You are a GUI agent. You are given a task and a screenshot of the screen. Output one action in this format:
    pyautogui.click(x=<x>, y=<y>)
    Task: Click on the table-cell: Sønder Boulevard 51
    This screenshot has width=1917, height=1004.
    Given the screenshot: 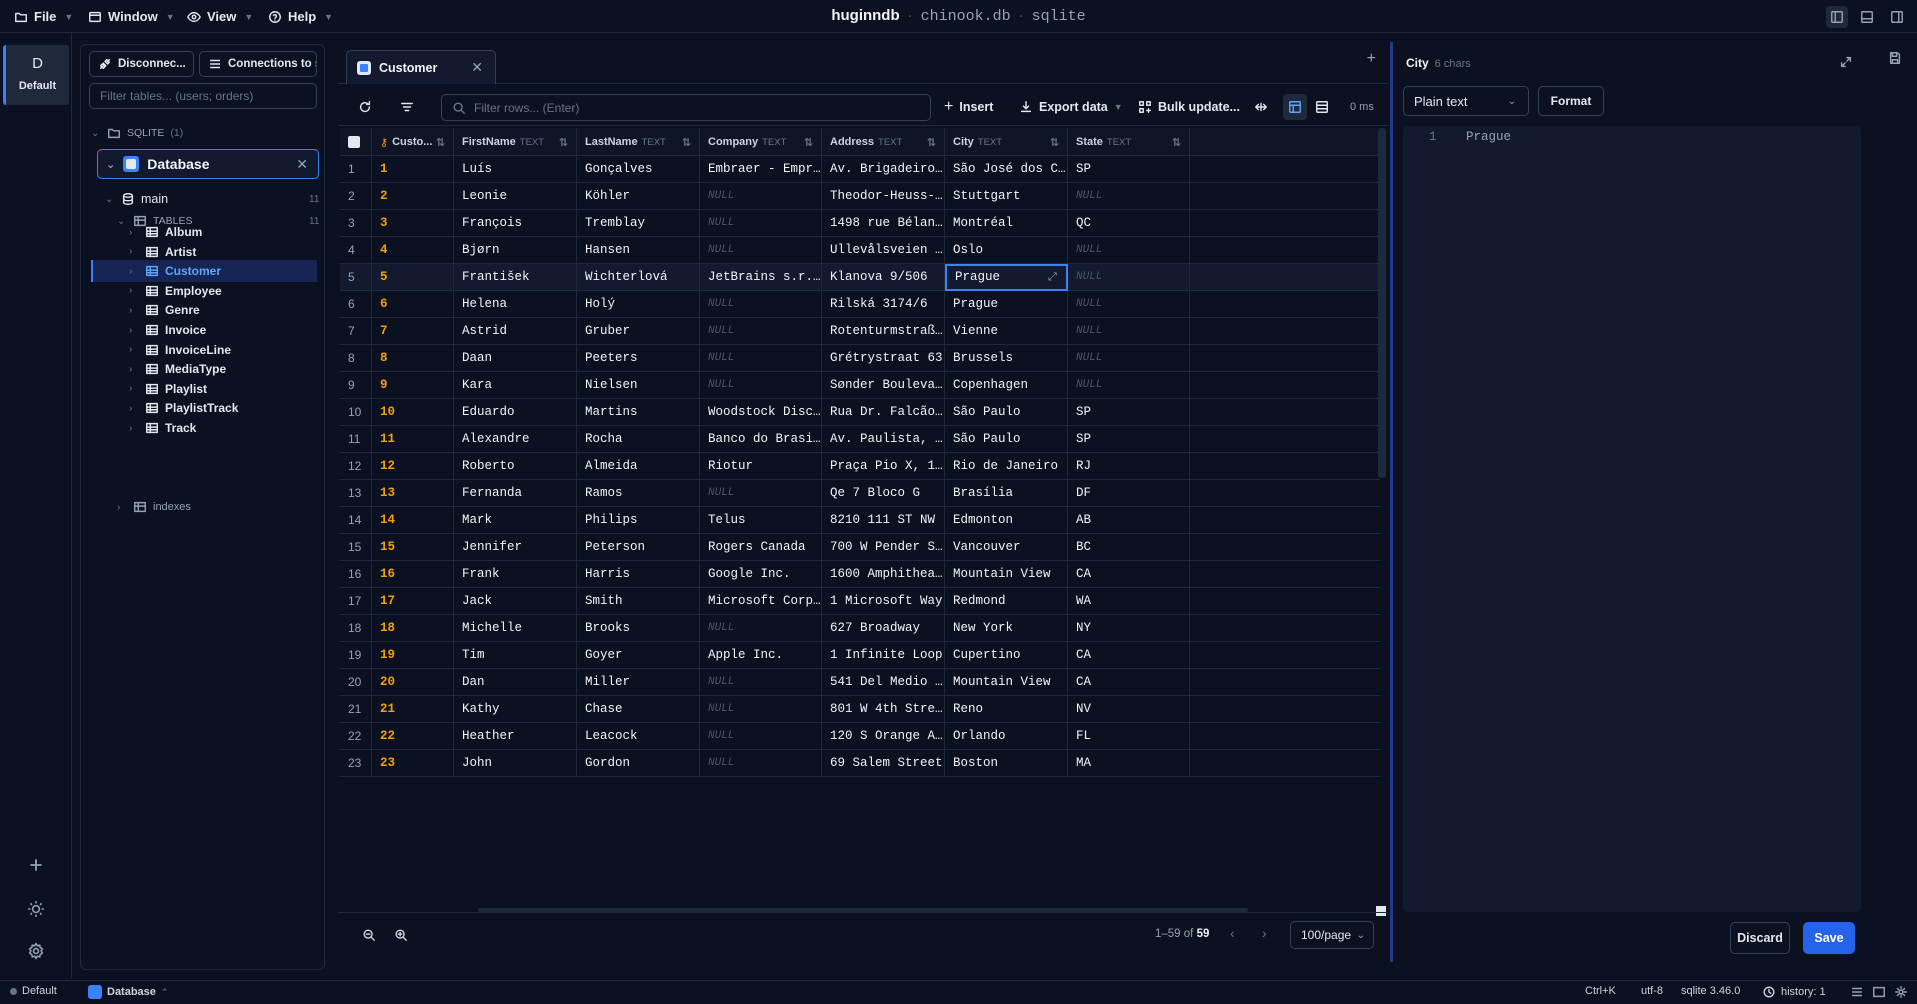 What is the action you would take?
    pyautogui.click(x=883, y=385)
    